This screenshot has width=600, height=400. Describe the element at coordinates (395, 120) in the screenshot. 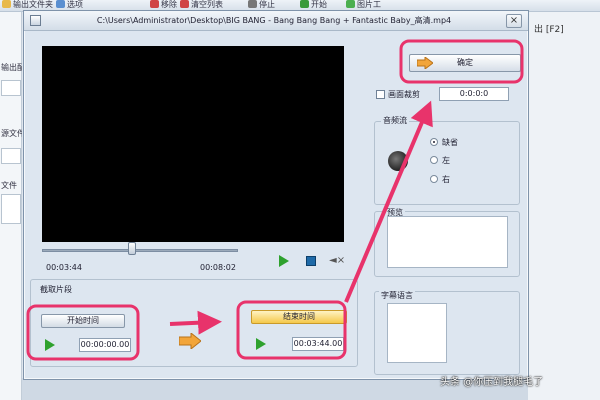

I see `audio-stream-legend: 音频流` at that location.